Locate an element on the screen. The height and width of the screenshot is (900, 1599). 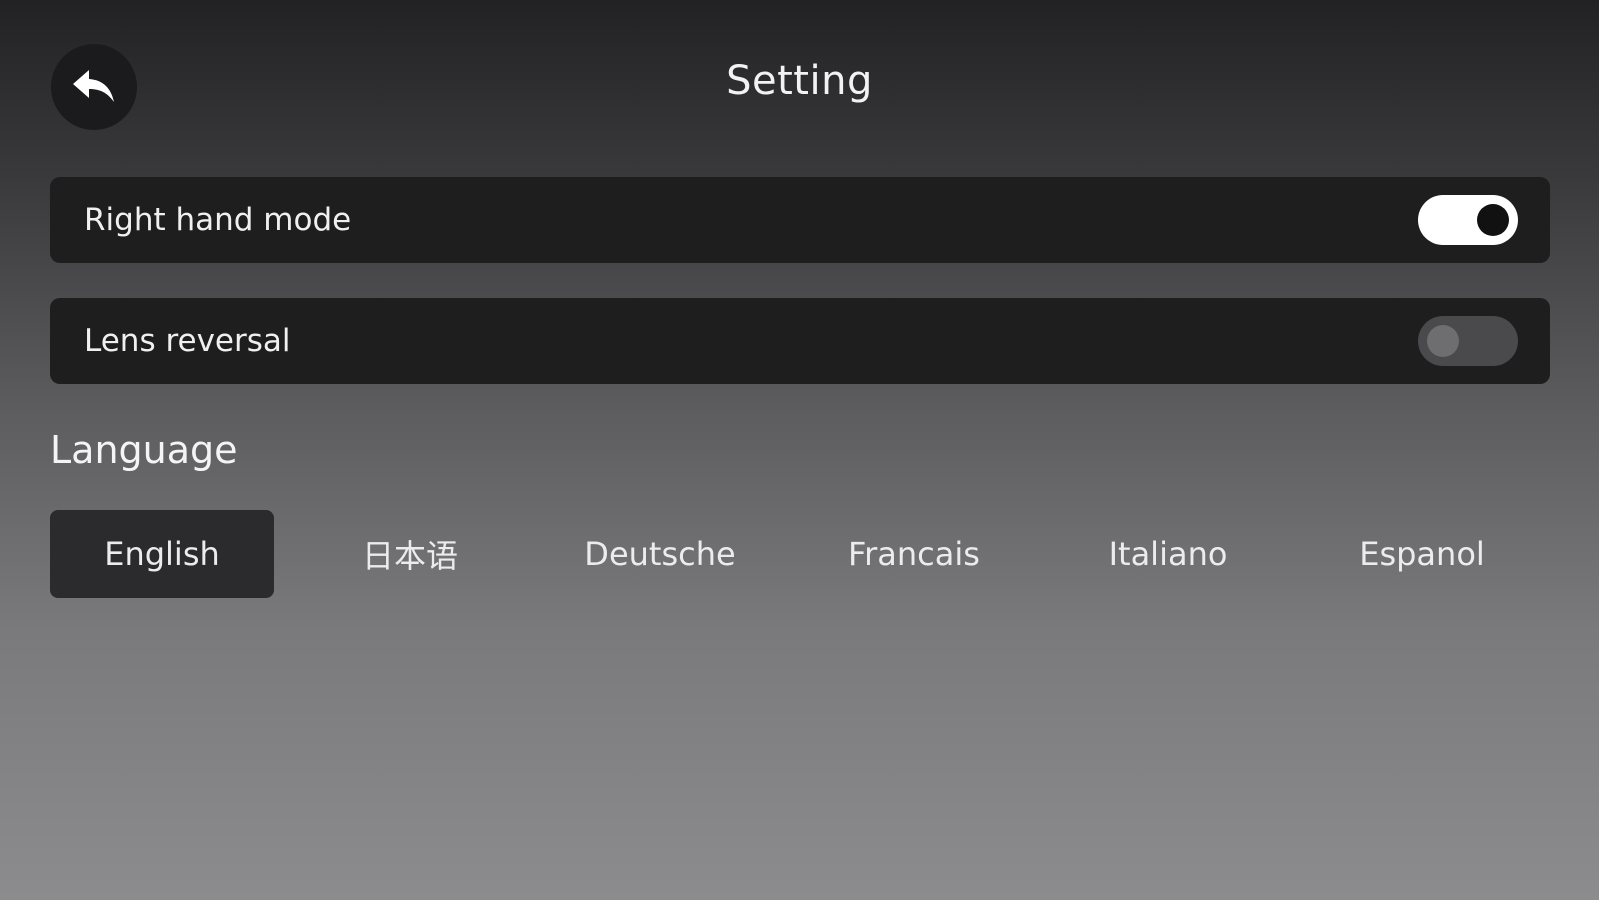
language-option-italian: Italiano is located at coordinates (1168, 554).